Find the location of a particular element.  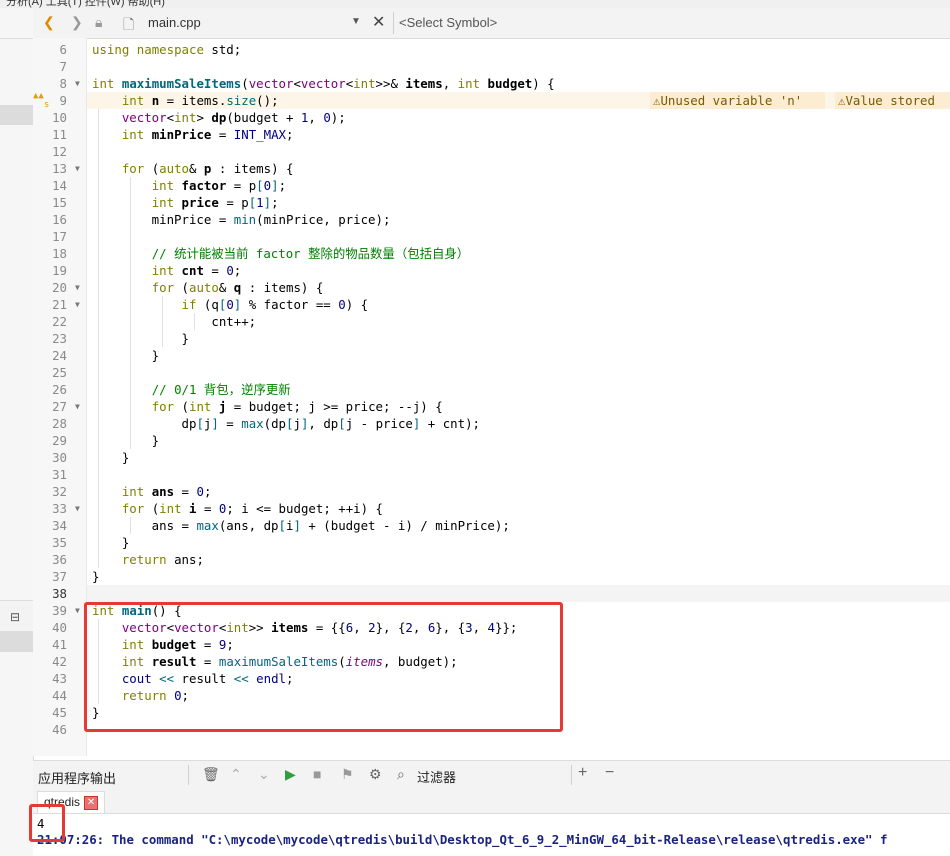

line-number: 44 is located at coordinates (59, 695).